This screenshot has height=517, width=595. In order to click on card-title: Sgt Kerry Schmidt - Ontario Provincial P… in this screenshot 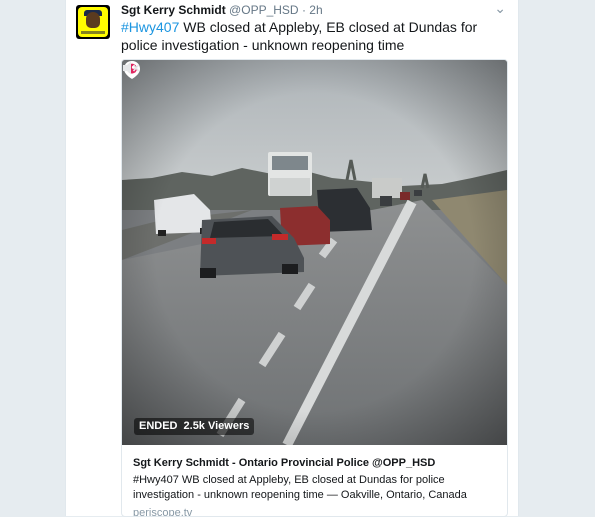, I will do `click(284, 463)`.